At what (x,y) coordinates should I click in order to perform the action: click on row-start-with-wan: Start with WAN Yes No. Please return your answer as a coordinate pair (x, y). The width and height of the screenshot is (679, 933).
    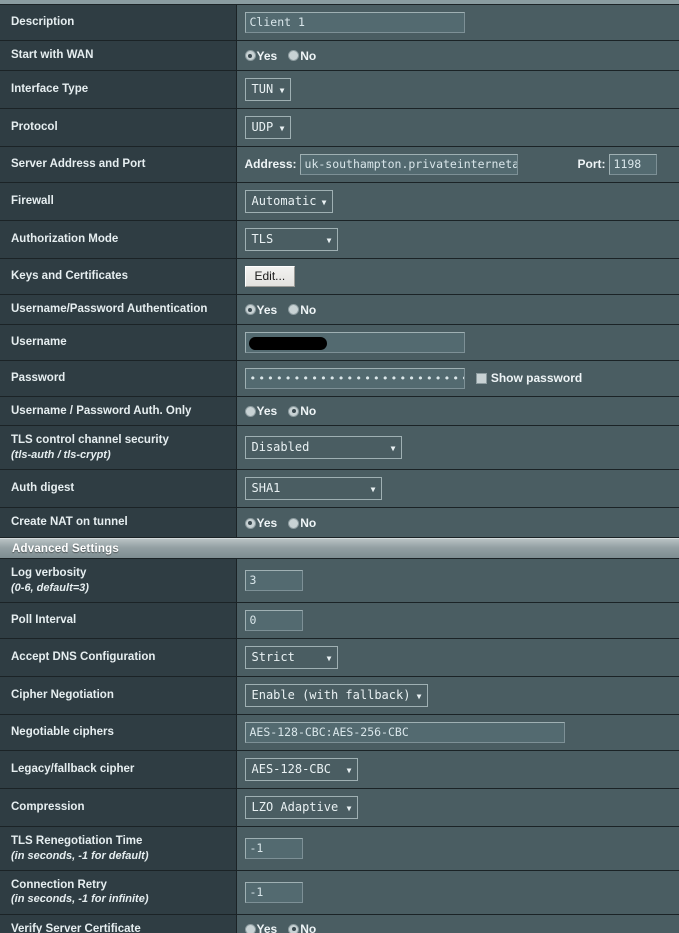
    Looking at the image, I should click on (339, 55).